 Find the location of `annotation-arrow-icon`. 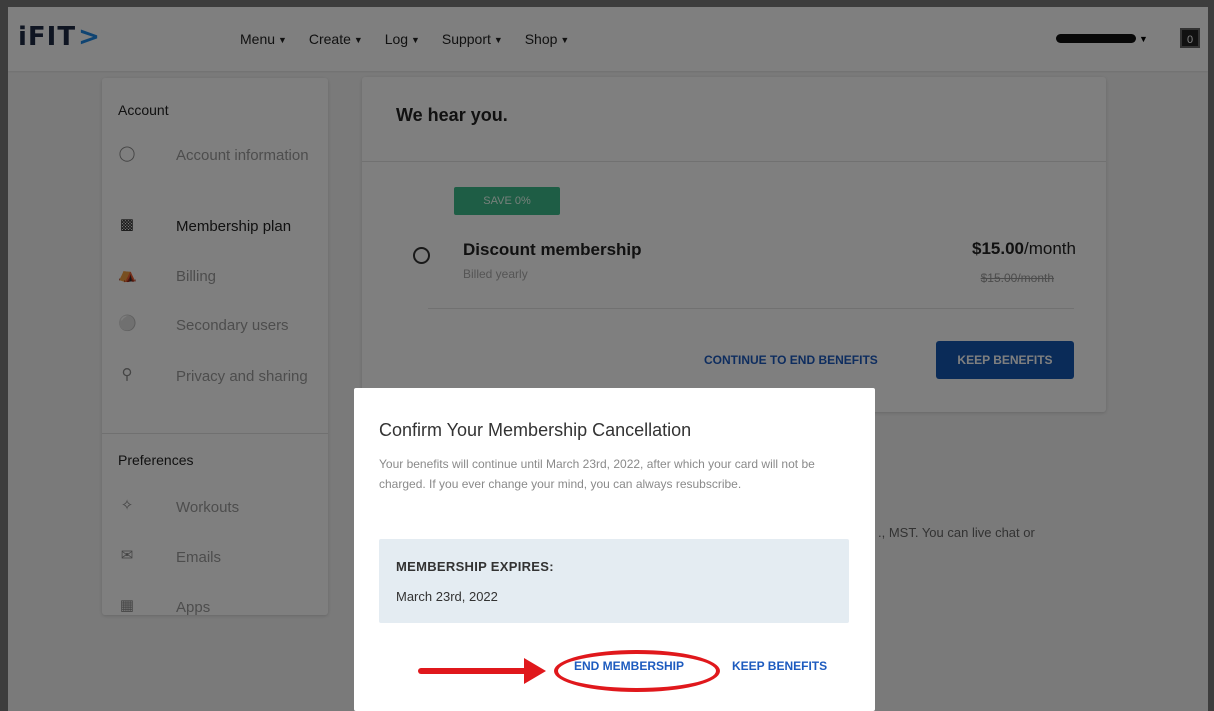

annotation-arrow-icon is located at coordinates (535, 671).